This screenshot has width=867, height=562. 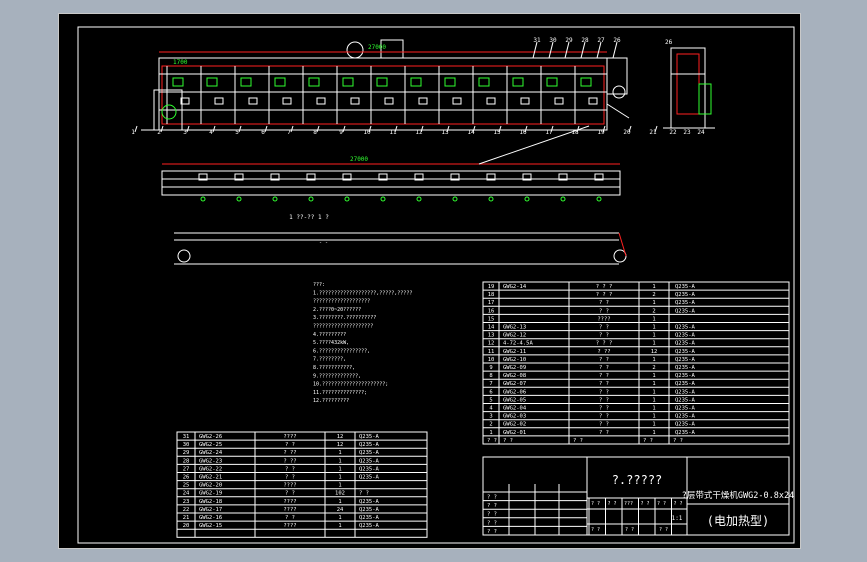 I want to click on dryer-frame, so click(x=383, y=94).